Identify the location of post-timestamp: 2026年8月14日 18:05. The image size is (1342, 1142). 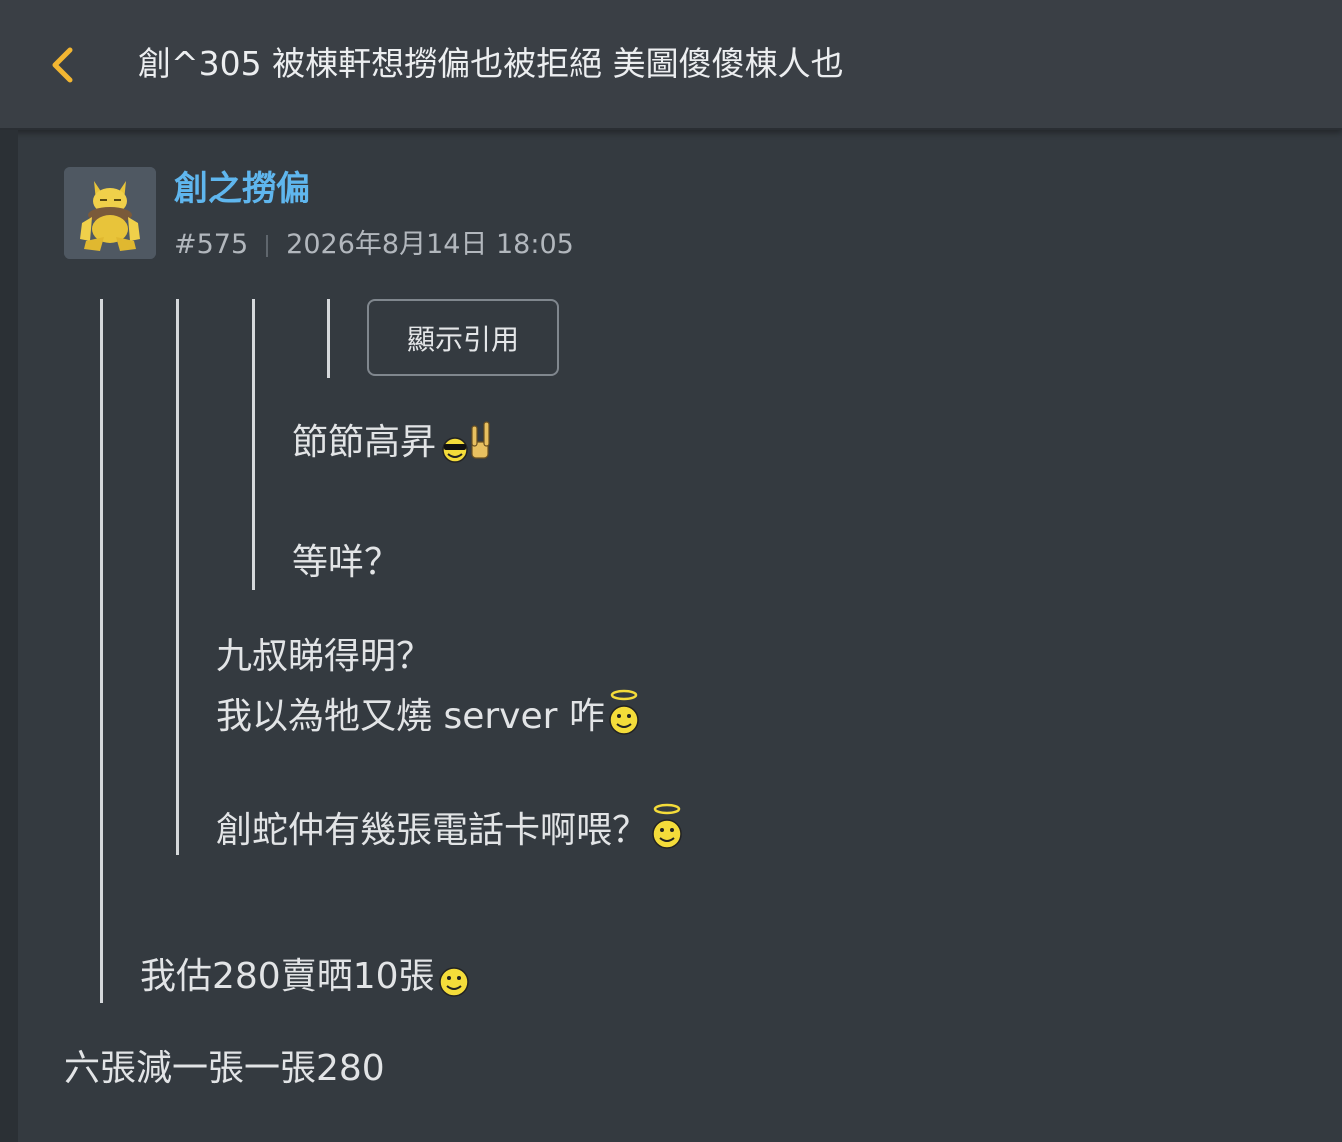
(430, 244).